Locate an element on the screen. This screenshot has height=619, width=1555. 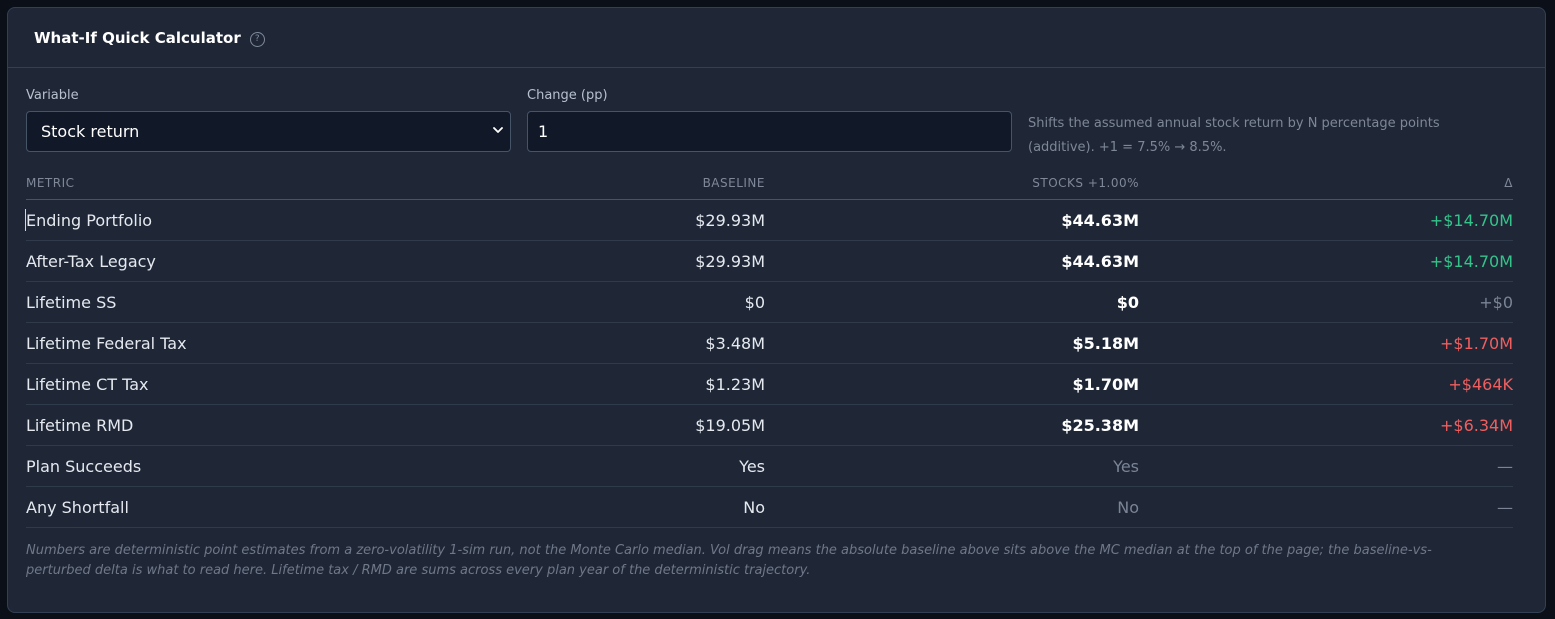
header-baseline: BASELINE is located at coordinates (733, 183).